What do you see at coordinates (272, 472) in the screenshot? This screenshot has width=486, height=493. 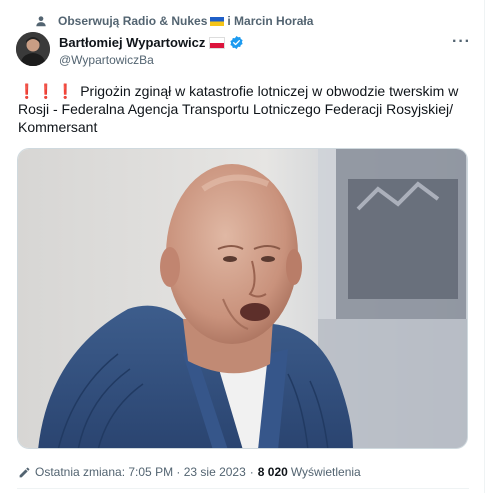 I see `views-count: 8 020` at bounding box center [272, 472].